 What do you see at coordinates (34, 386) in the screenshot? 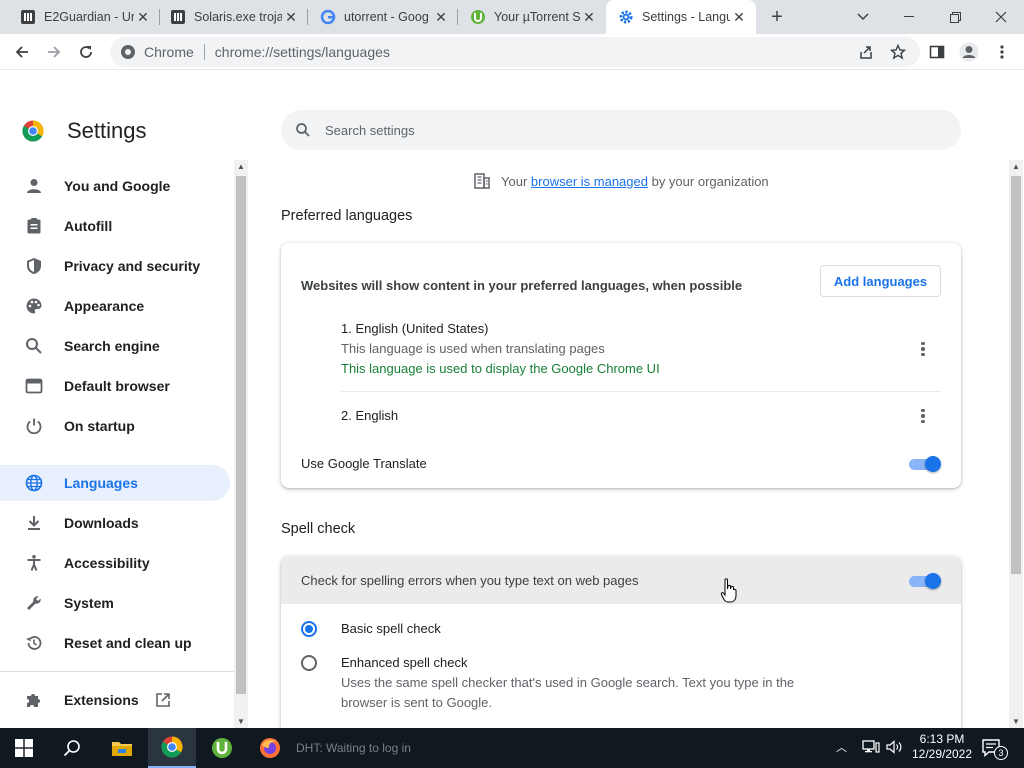
I see `browser-icon` at bounding box center [34, 386].